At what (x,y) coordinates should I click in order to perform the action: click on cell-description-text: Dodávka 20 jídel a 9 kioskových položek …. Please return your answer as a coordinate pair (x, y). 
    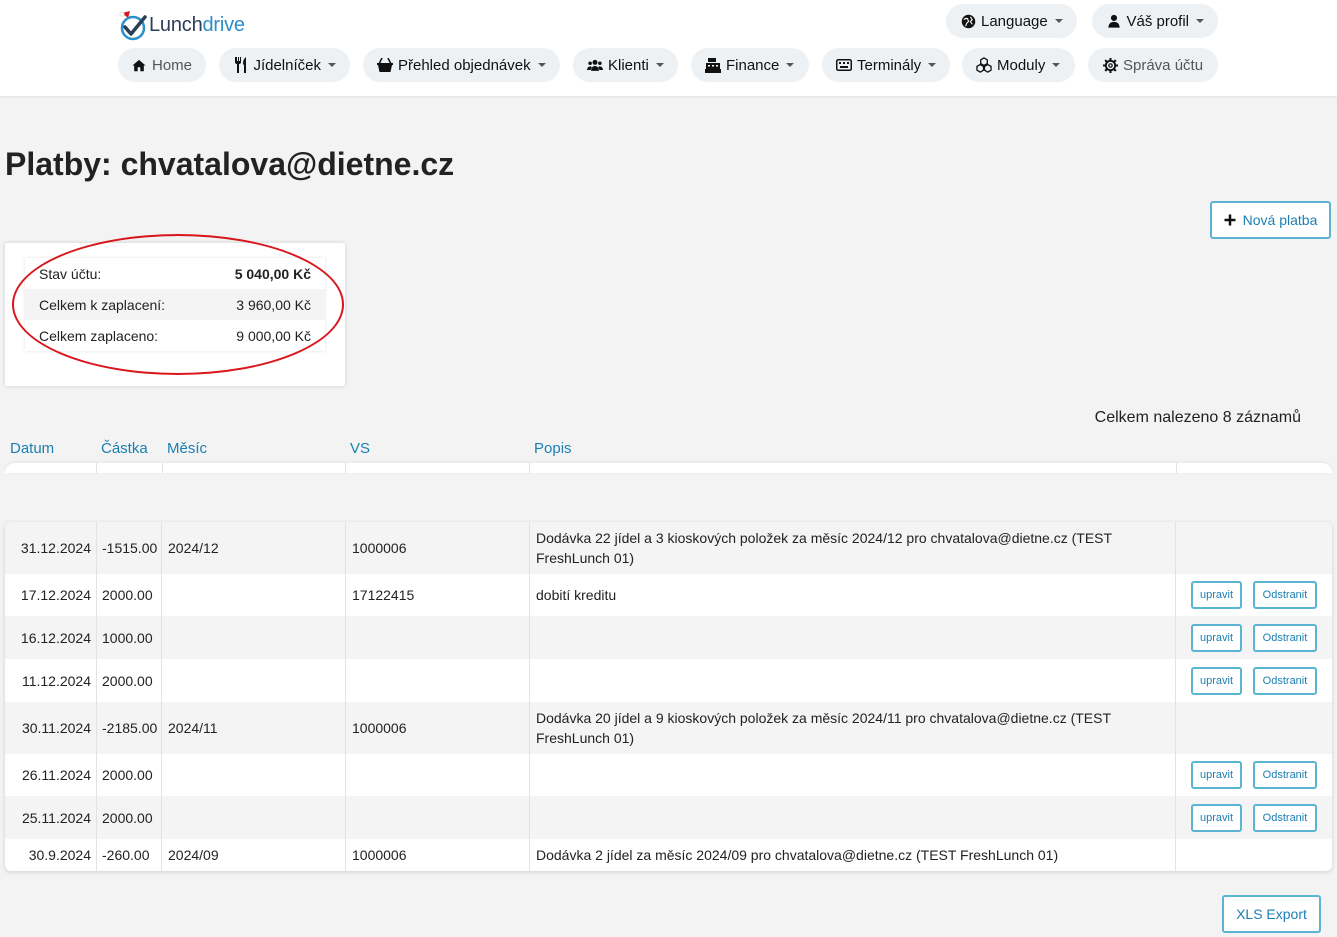
    Looking at the image, I should click on (823, 728).